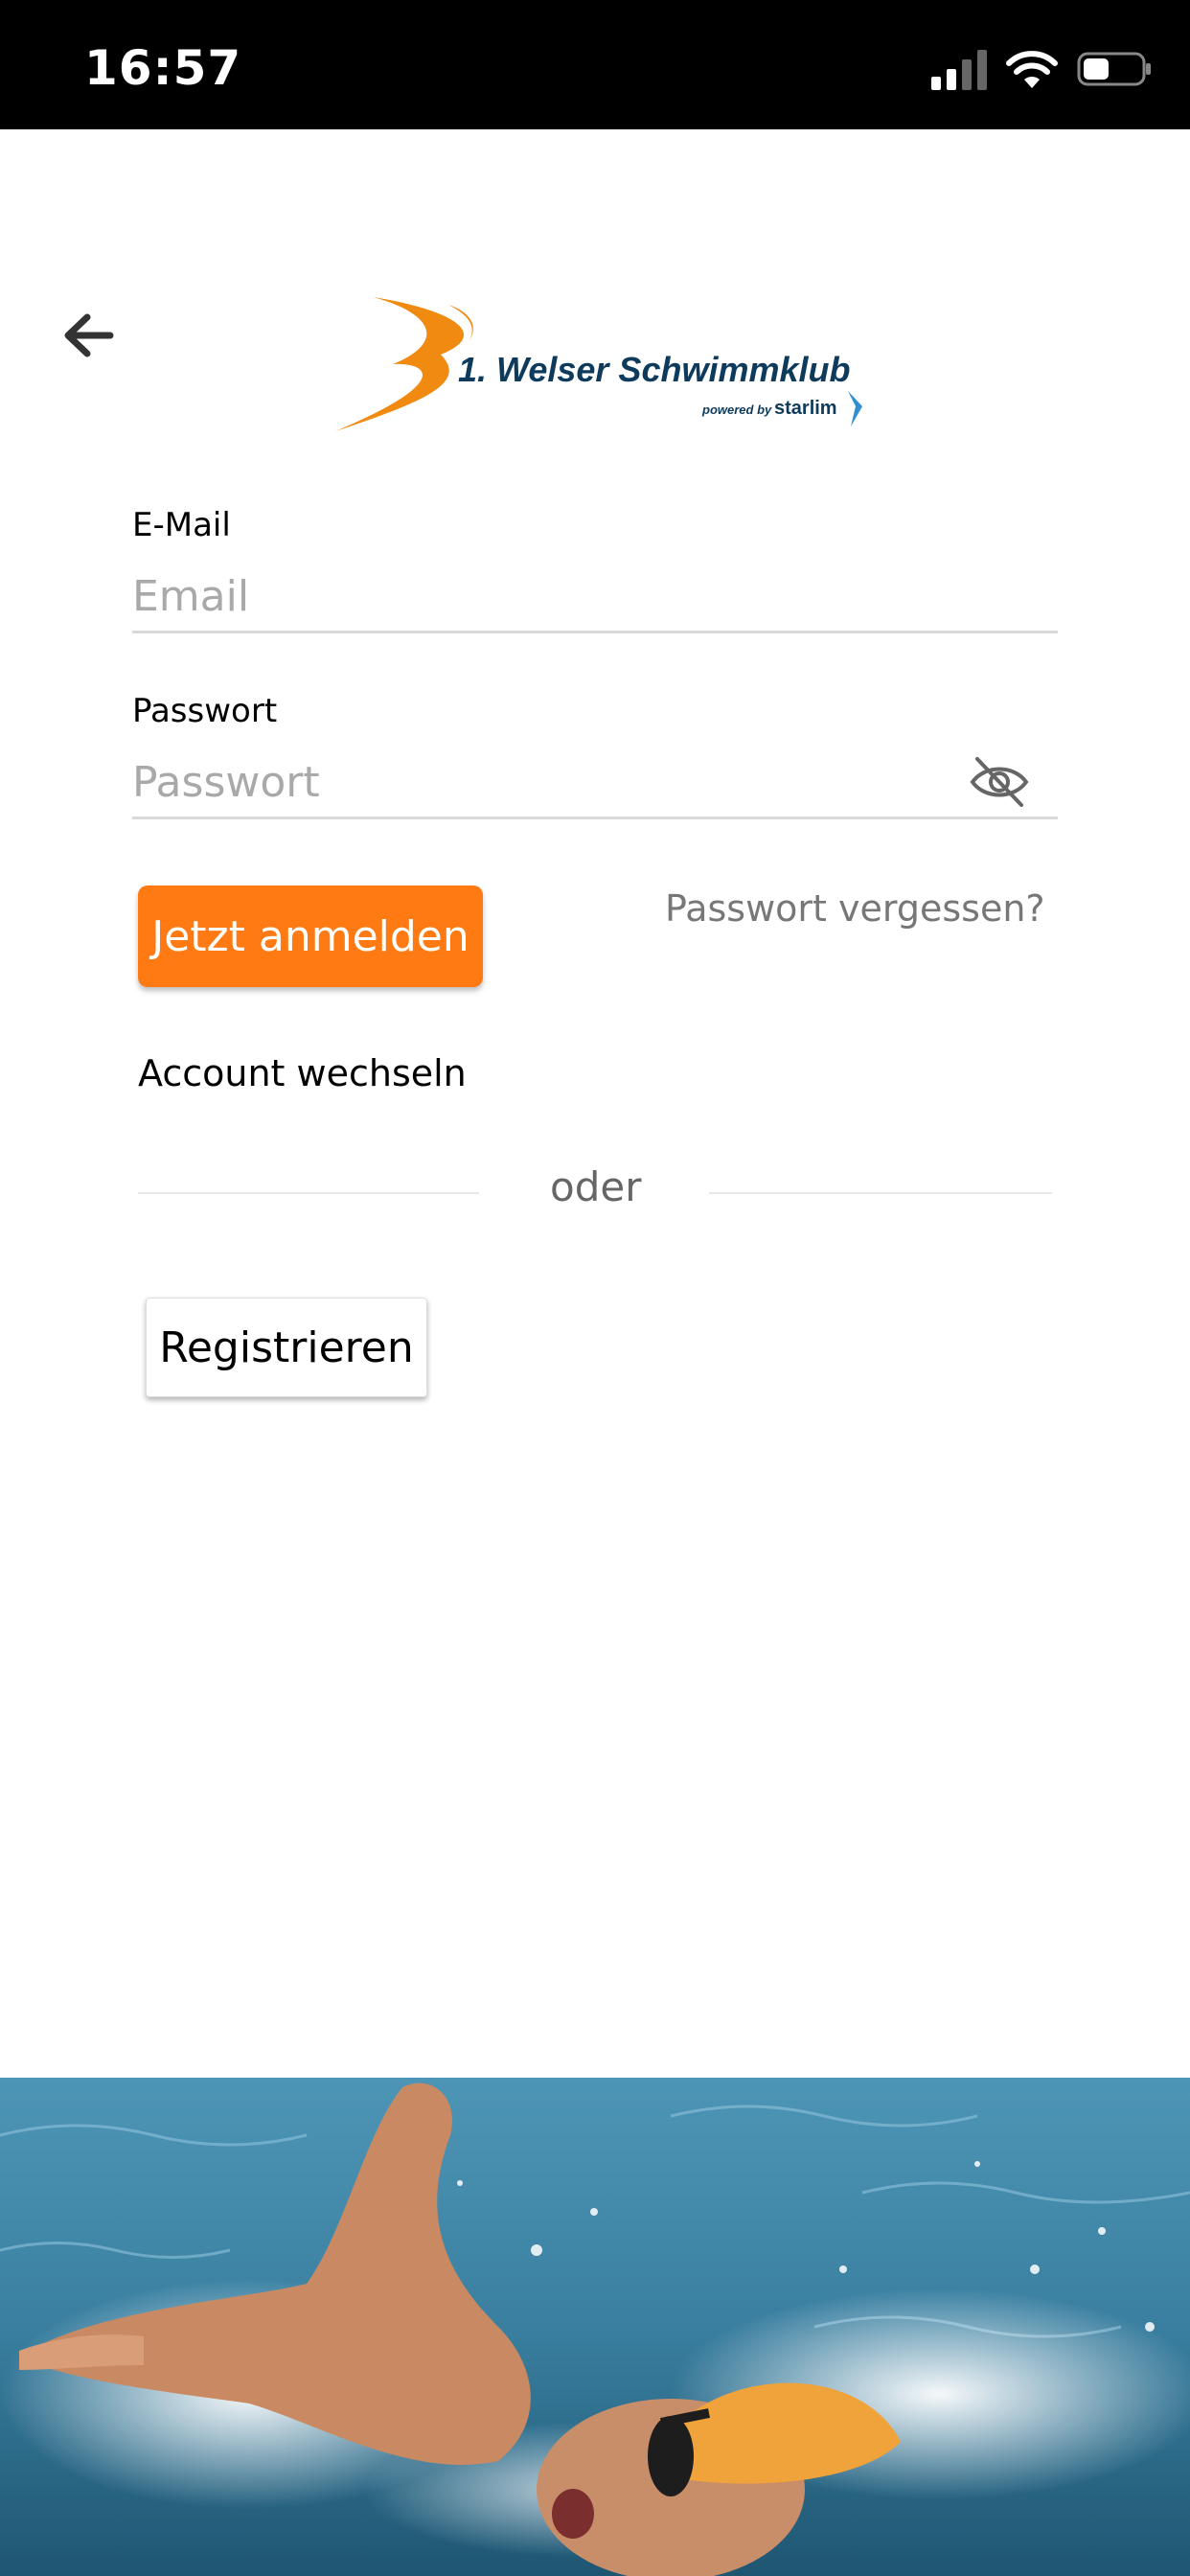 This screenshot has height=2576, width=1190. What do you see at coordinates (595, 64) in the screenshot?
I see `status-bar: 16:57` at bounding box center [595, 64].